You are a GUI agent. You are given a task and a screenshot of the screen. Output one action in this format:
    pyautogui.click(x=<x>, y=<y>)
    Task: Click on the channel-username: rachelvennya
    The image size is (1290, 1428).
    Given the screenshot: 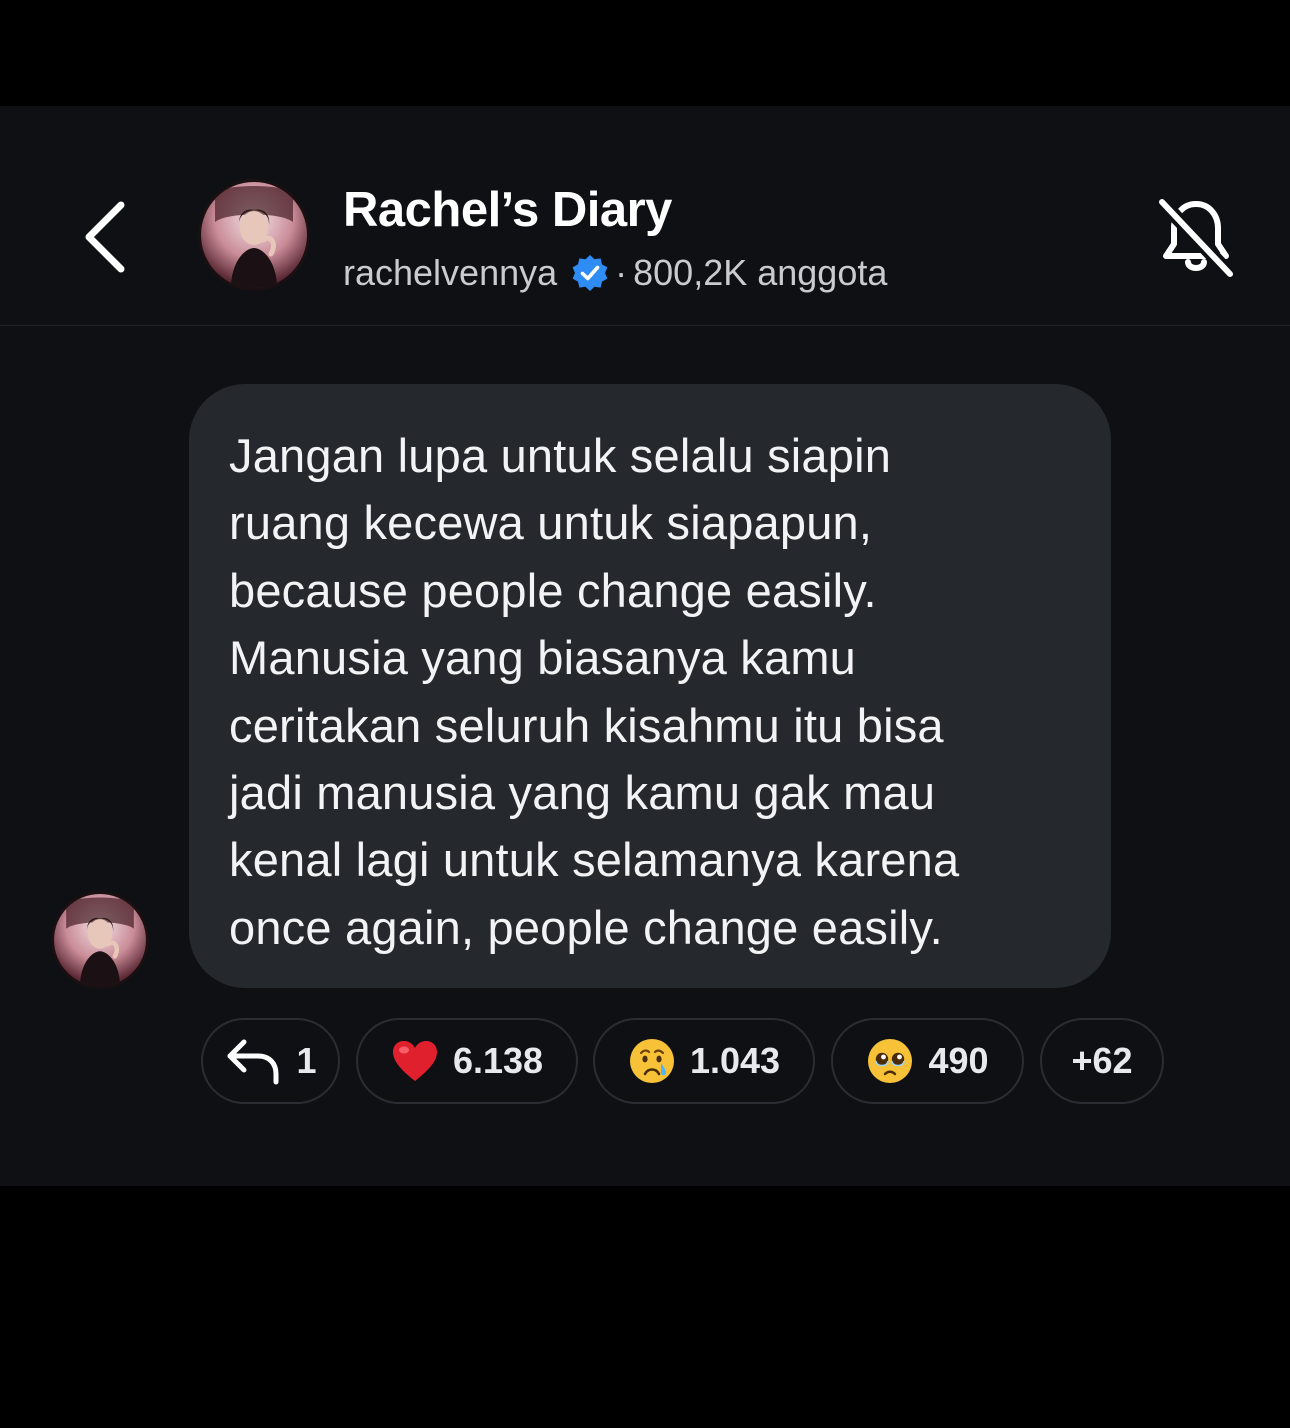 What is the action you would take?
    pyautogui.click(x=450, y=272)
    